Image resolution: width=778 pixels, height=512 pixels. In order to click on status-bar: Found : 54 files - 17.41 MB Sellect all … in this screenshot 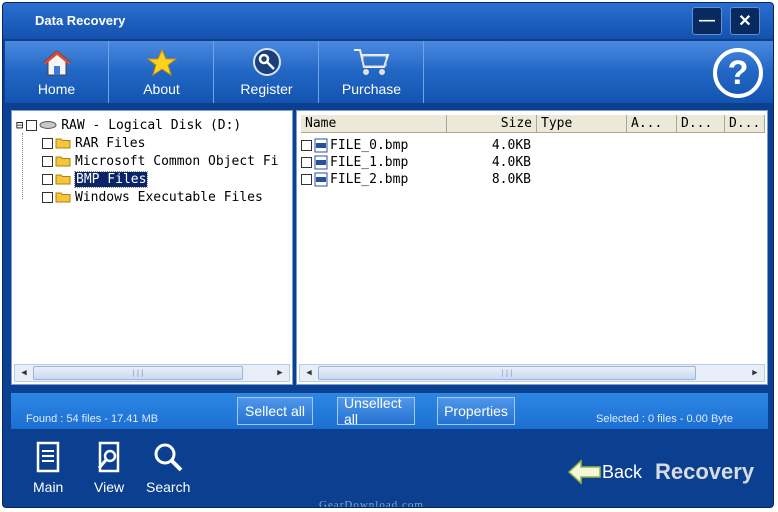, I will do `click(389, 411)`.